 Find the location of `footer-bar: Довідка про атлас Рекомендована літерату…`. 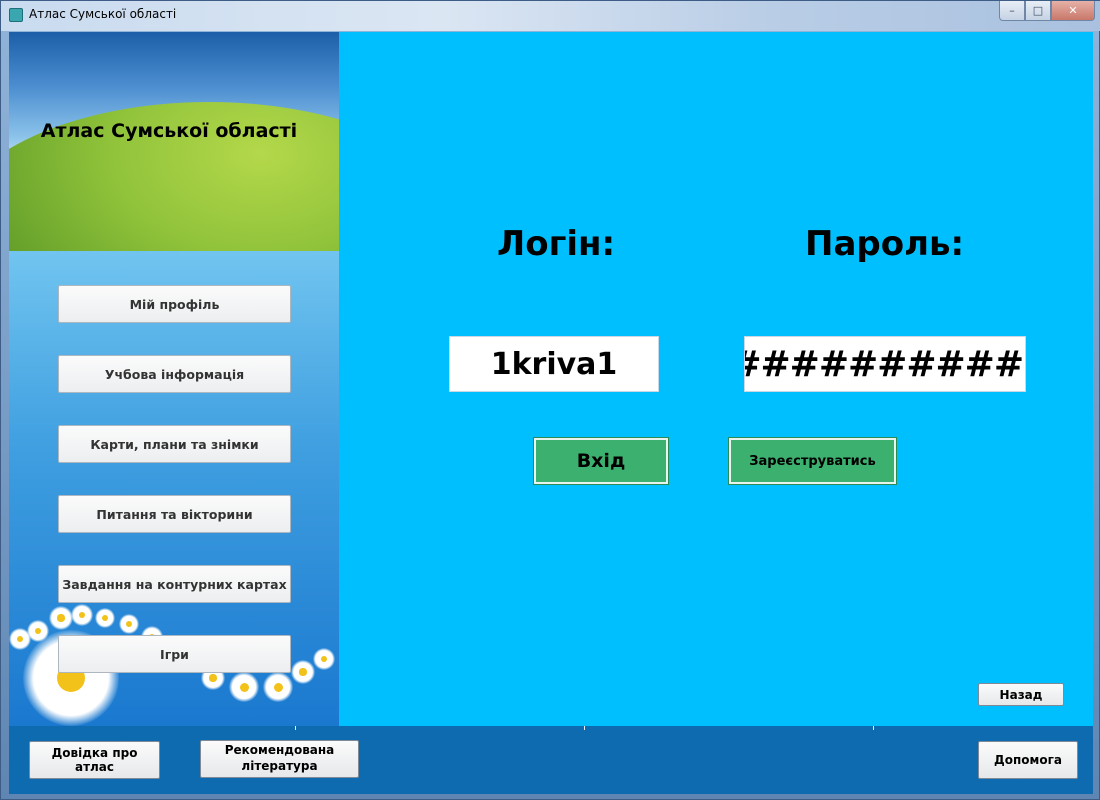

footer-bar: Довідка про атлас Рекомендована літерату… is located at coordinates (551, 760).